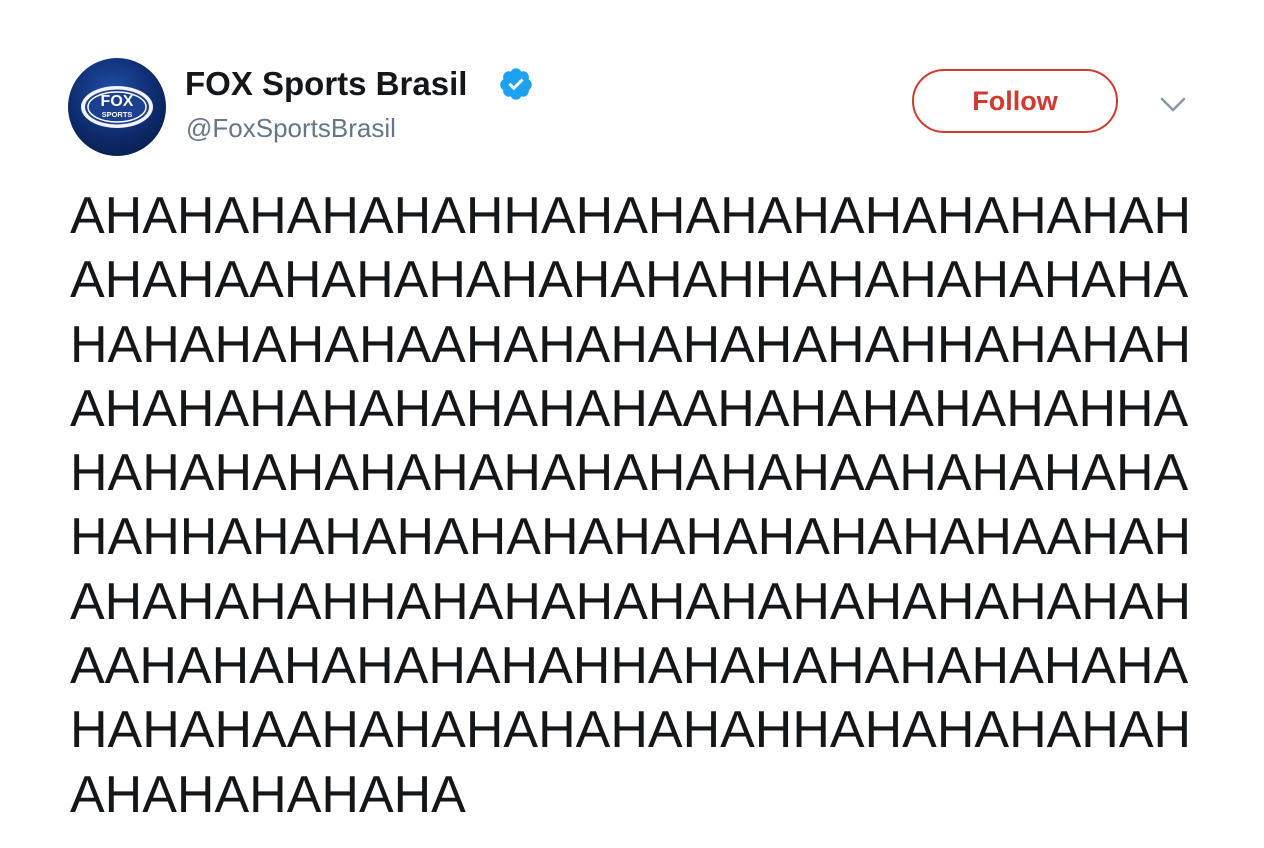 This screenshot has height=848, width=1264. Describe the element at coordinates (631, 216) in the screenshot. I see `tweet-text-line: AHAHAHAHAHAHHAHAHAHAHAHAHAHAHAH` at that location.